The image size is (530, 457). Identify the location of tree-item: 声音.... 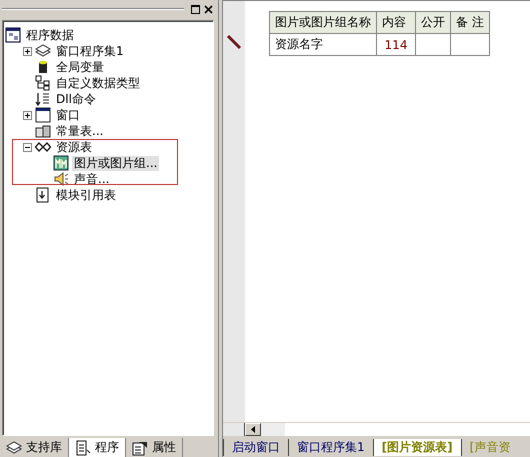
(92, 179).